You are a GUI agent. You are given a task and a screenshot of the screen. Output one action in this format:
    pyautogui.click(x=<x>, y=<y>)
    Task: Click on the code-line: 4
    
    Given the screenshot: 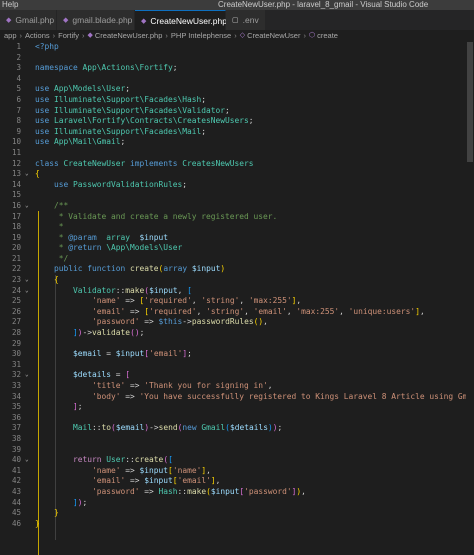 What is the action you would take?
    pyautogui.click(x=237, y=79)
    